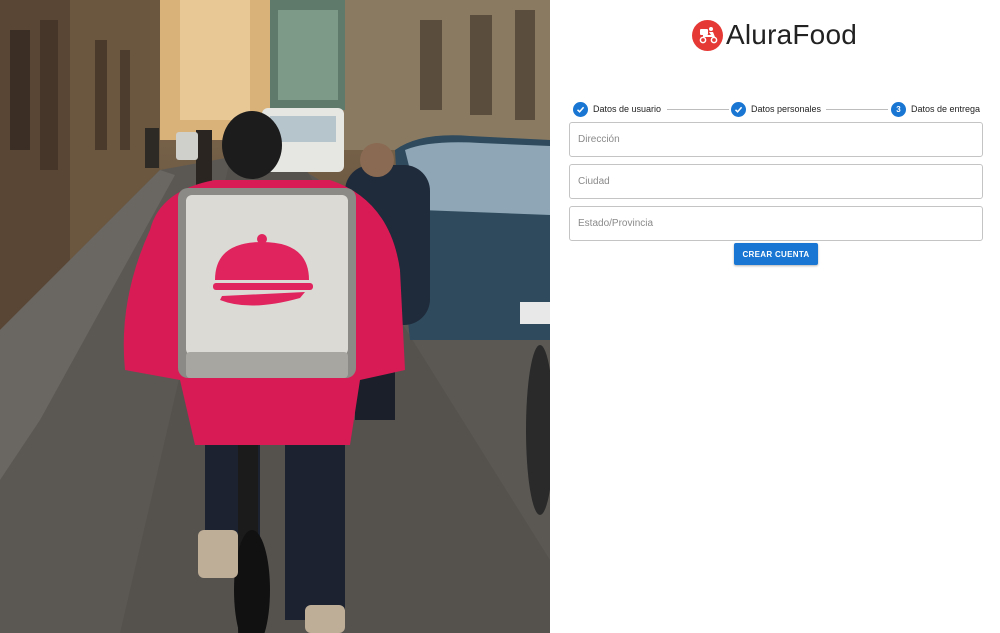 The image size is (1000, 633). I want to click on step-label: Datos de entrega, so click(946, 109).